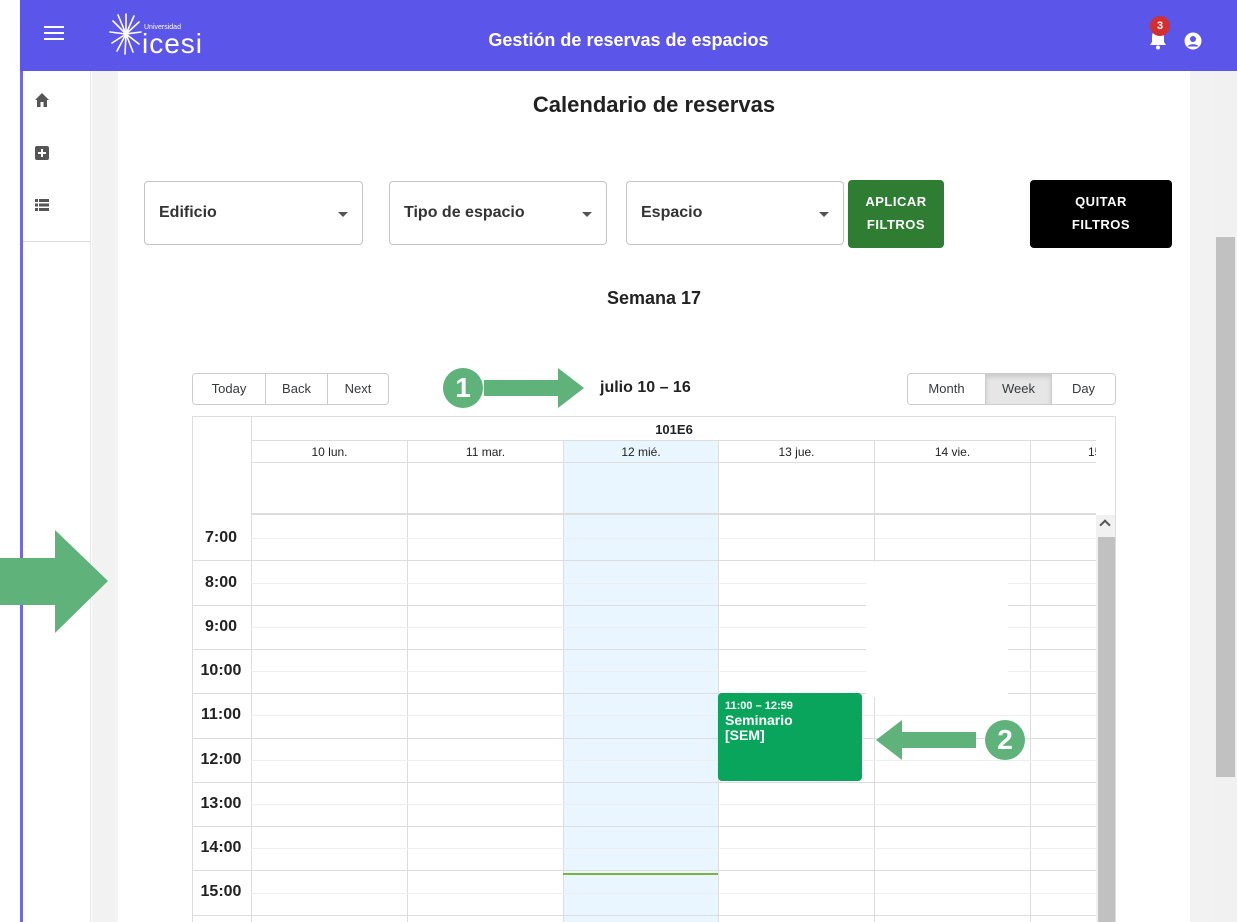 This screenshot has height=922, width=1237. Describe the element at coordinates (759, 706) in the screenshot. I see `event-time: 11:00 – 12:59` at that location.